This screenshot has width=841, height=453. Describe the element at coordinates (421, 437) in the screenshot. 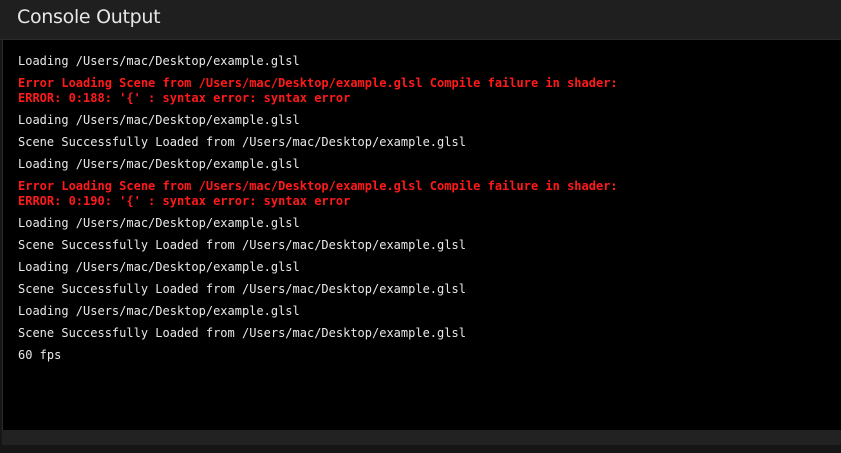

I see `console-footer-bar` at that location.